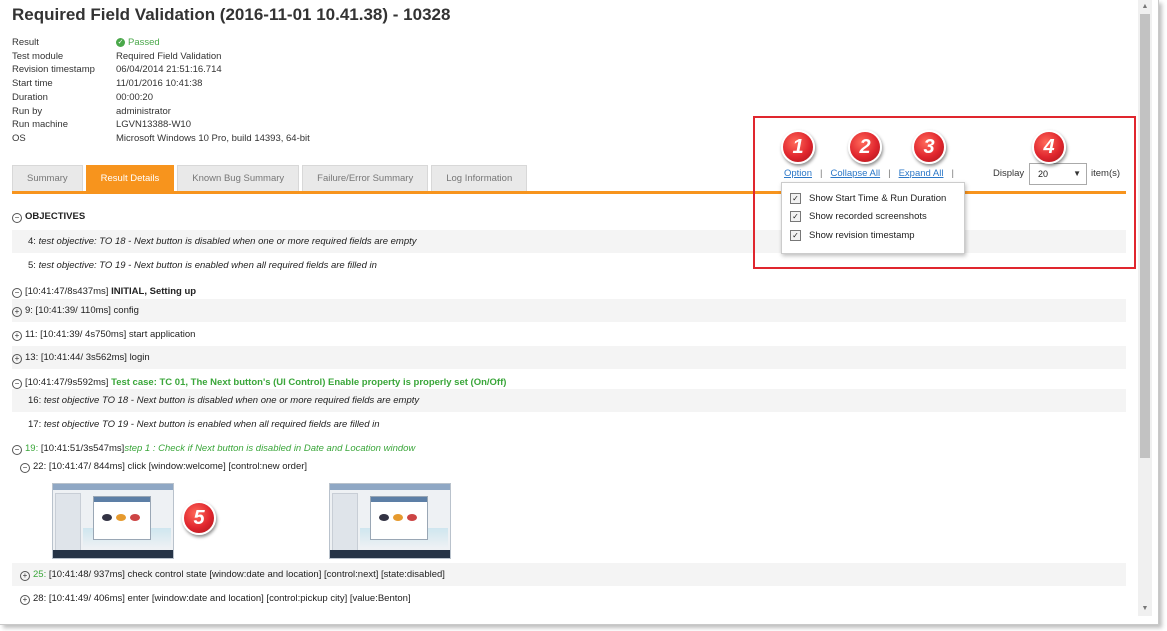  What do you see at coordinates (40, 125) in the screenshot?
I see `meta-label: Run machine` at bounding box center [40, 125].